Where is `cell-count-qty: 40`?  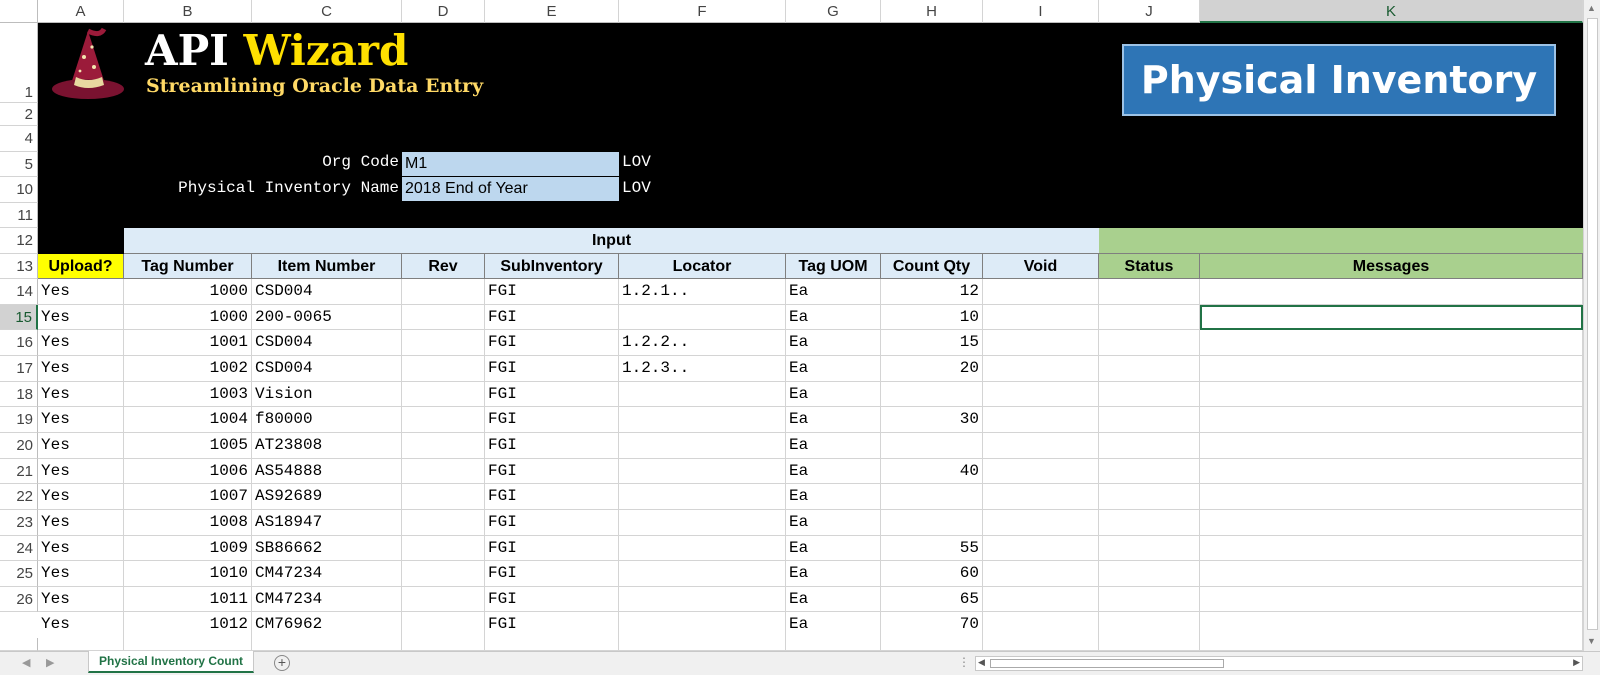 cell-count-qty: 40 is located at coordinates (932, 471).